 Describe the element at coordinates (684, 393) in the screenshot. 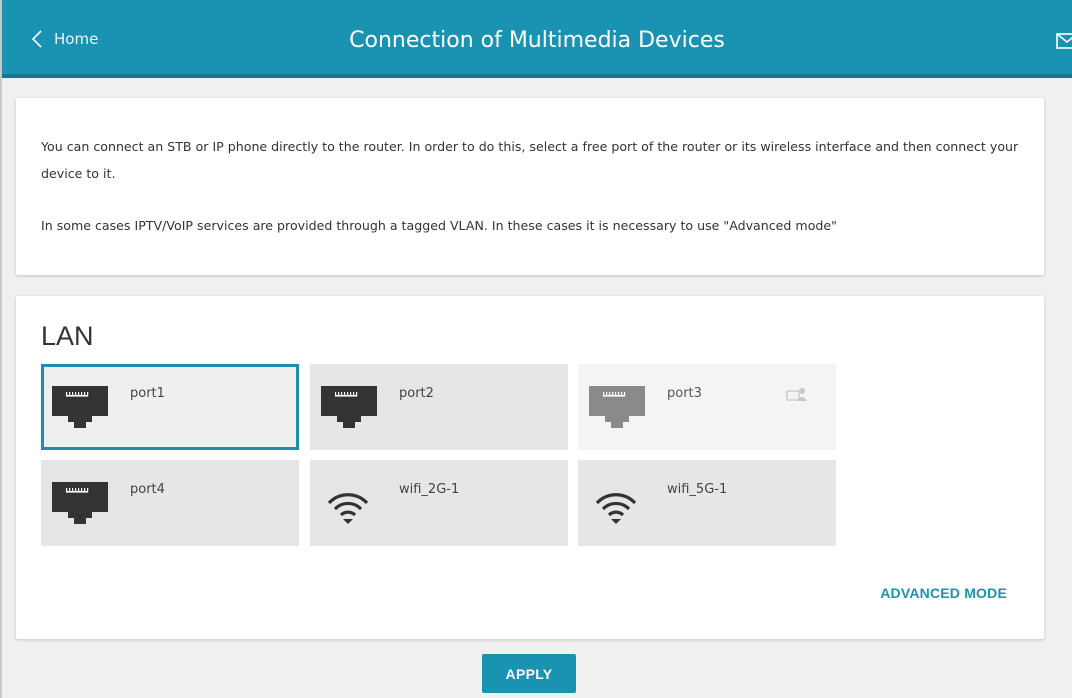

I see `port-label: port3` at that location.